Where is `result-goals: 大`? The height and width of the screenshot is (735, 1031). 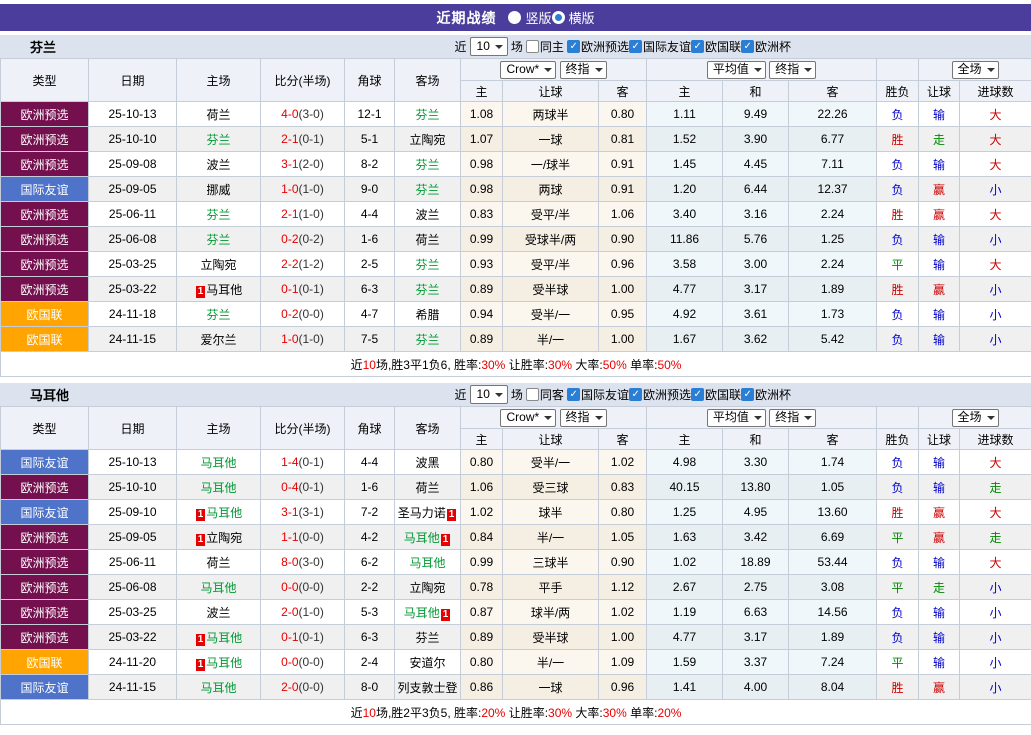
result-goals: 大 is located at coordinates (995, 164).